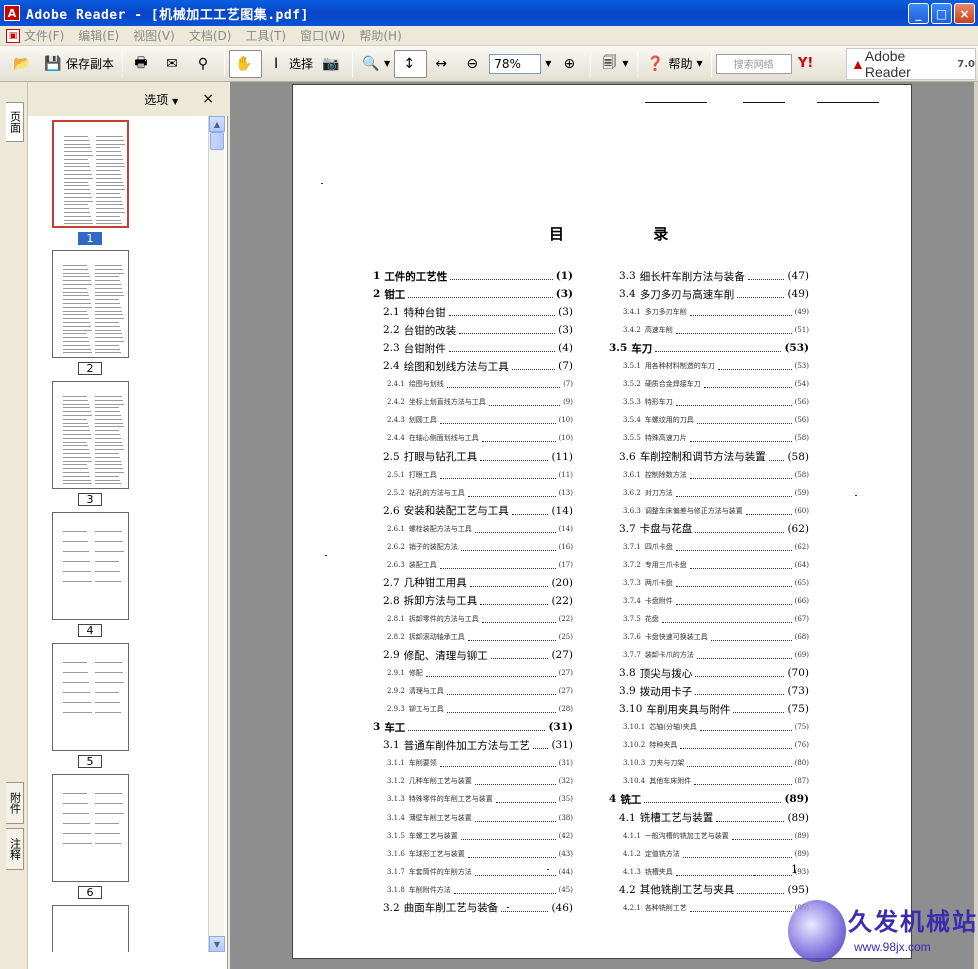  I want to click on menu-window: 窗口(W), so click(322, 35).